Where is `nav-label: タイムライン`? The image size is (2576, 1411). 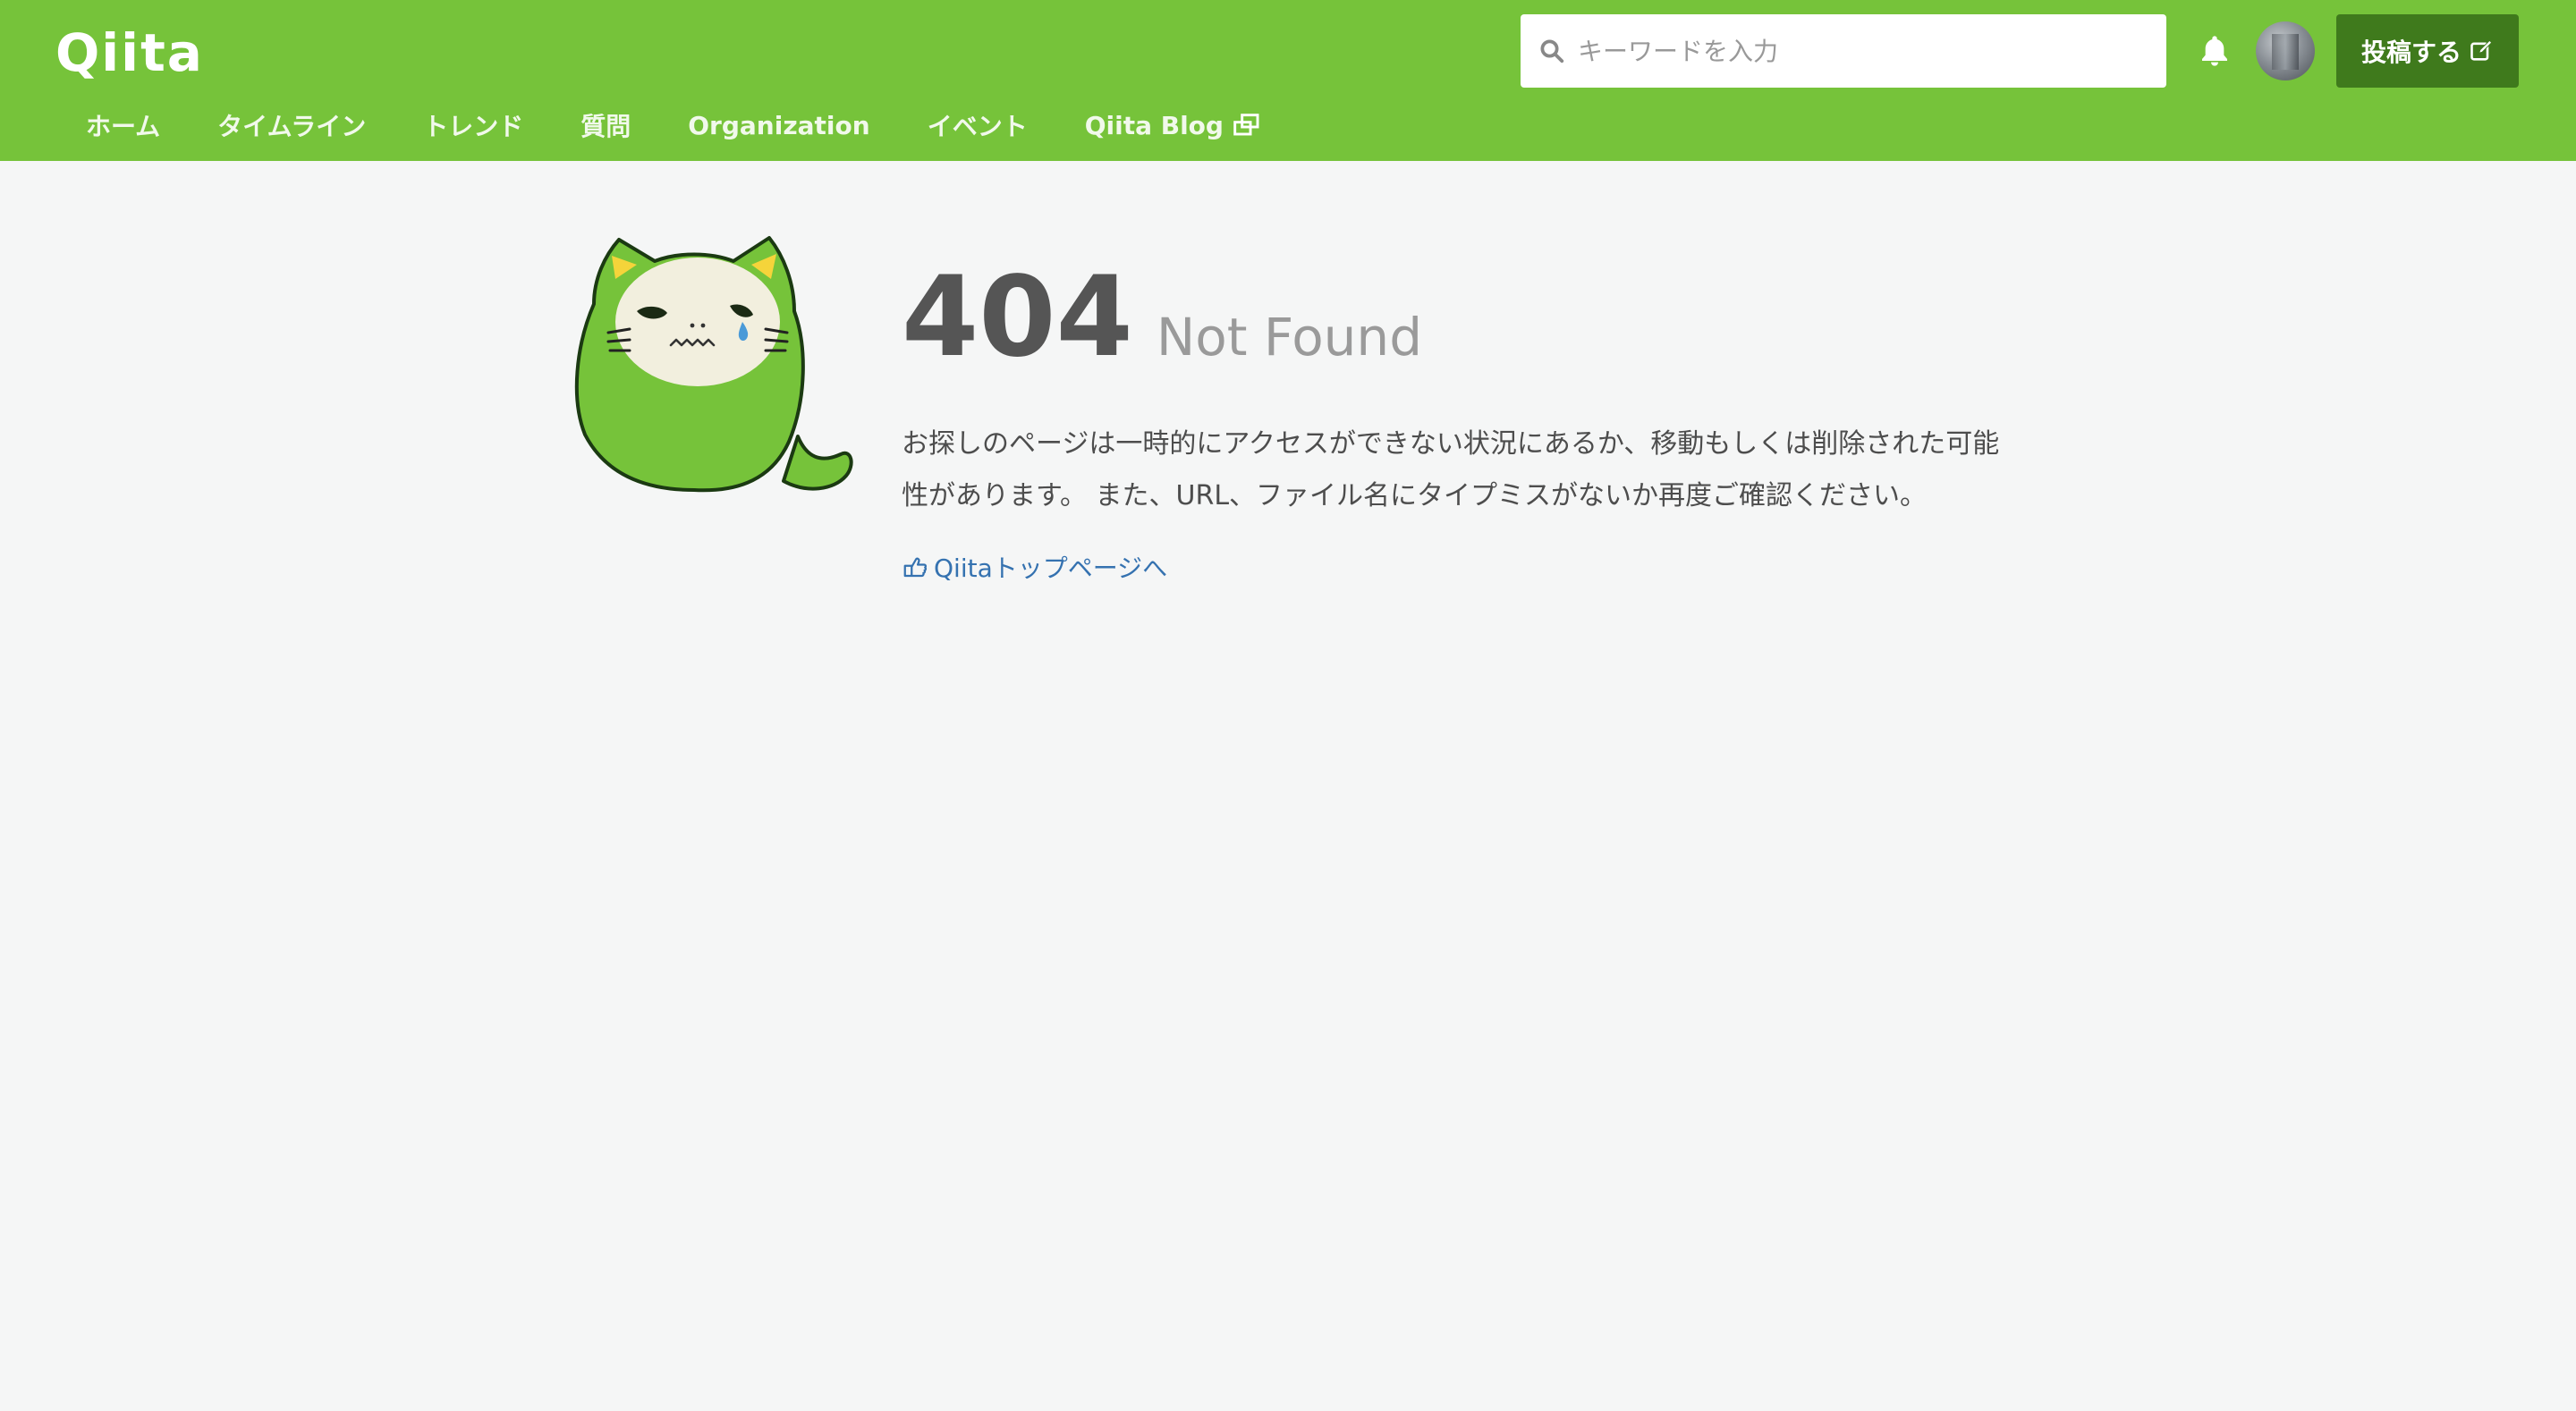
nav-label: タイムライン is located at coordinates (292, 126).